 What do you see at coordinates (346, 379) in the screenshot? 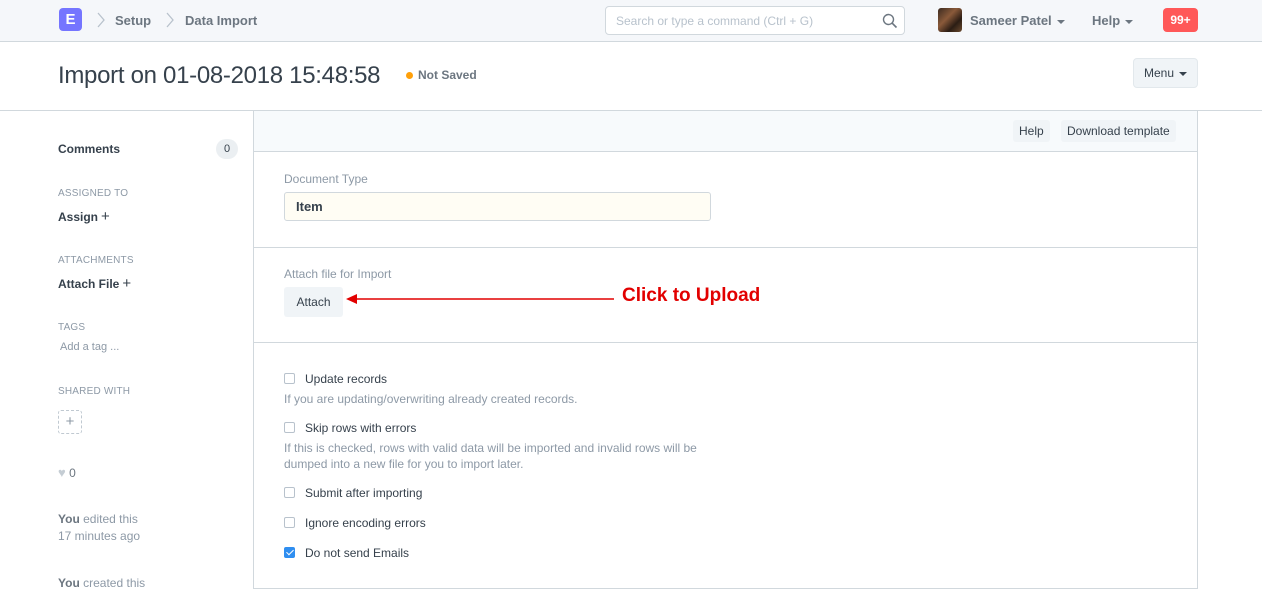
I see `update-records-label: Update records` at bounding box center [346, 379].